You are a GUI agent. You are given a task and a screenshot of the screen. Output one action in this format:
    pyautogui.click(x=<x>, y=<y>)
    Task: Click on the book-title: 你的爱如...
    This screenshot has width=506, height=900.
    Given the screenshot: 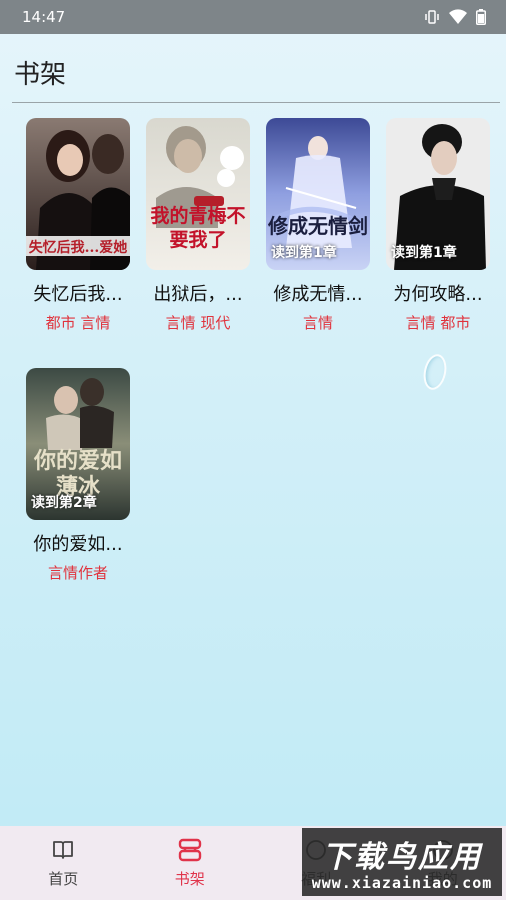 What is the action you would take?
    pyautogui.click(x=78, y=544)
    